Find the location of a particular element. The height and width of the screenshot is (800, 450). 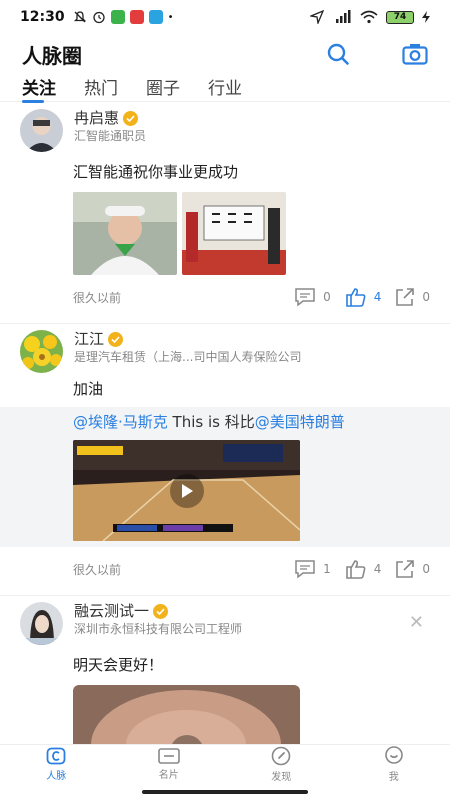

signal-icon is located at coordinates (343, 16).